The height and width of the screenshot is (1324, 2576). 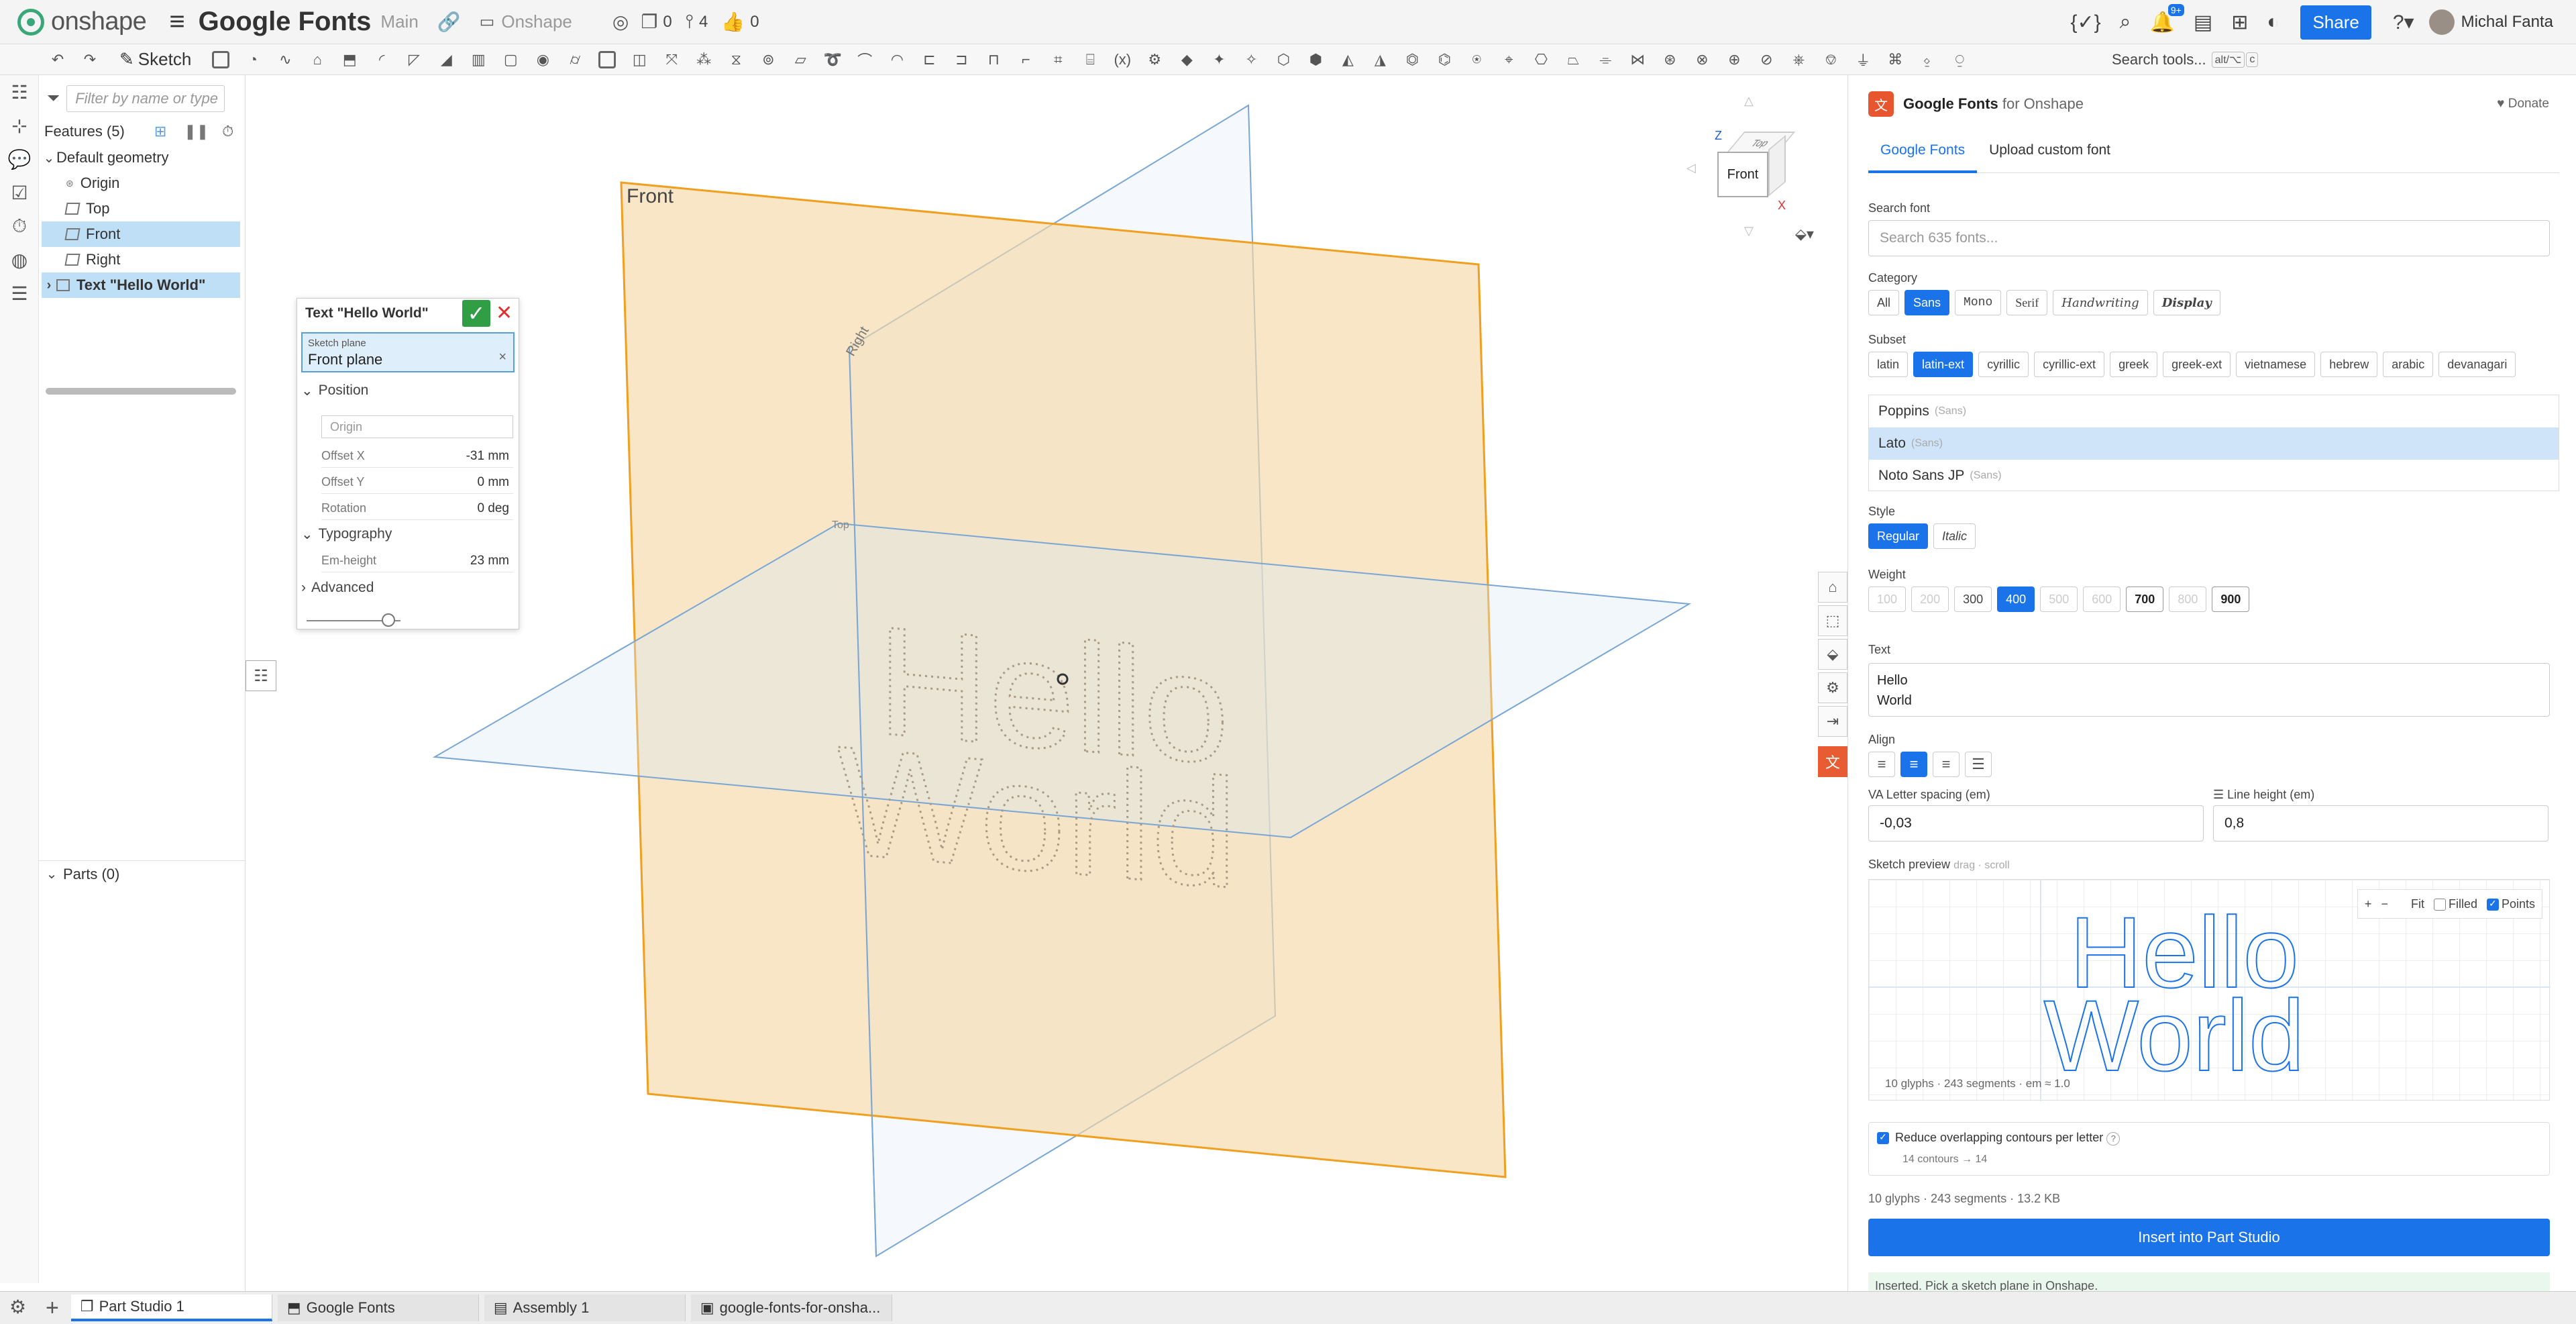 I want to click on subset-latin-ext: latin-ext, so click(x=1943, y=364).